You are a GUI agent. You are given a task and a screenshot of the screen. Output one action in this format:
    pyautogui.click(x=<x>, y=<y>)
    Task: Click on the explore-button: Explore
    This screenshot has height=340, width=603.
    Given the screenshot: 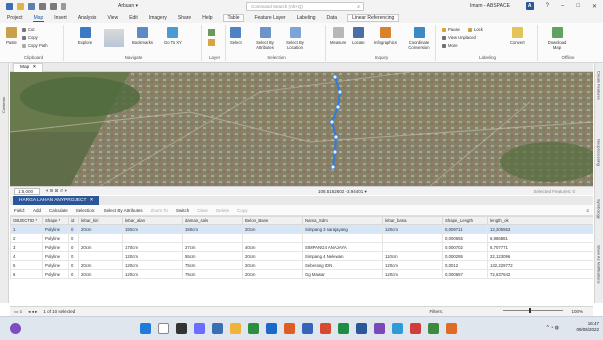 What is the action you would take?
    pyautogui.click(x=85, y=36)
    